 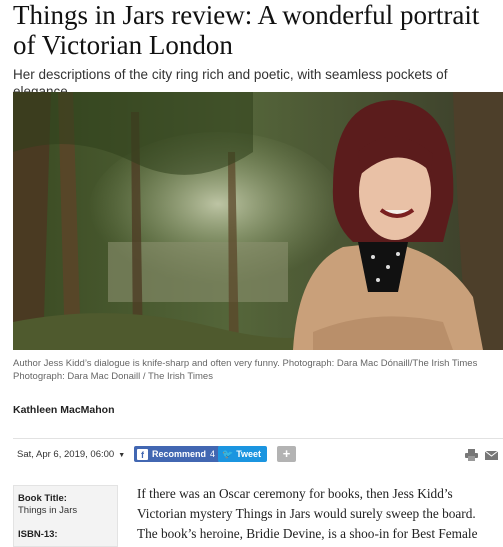 I want to click on book-title-value: Things in Jars, so click(x=48, y=510).